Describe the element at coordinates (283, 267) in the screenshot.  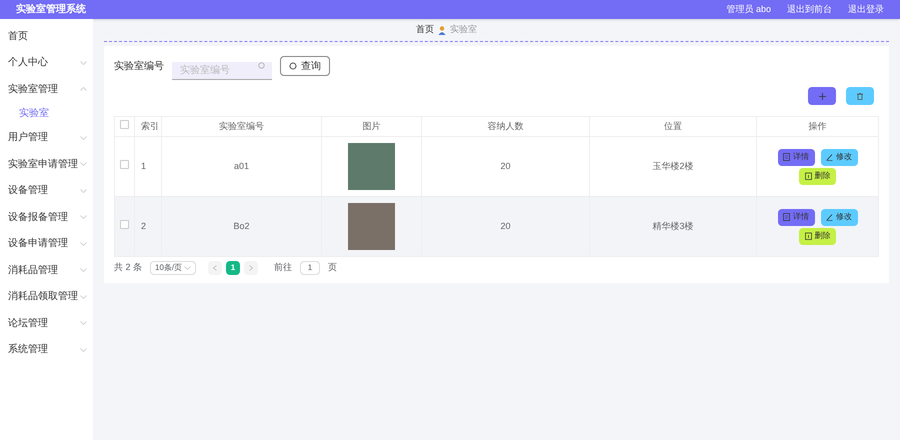
I see `goto-label: 前往` at that location.